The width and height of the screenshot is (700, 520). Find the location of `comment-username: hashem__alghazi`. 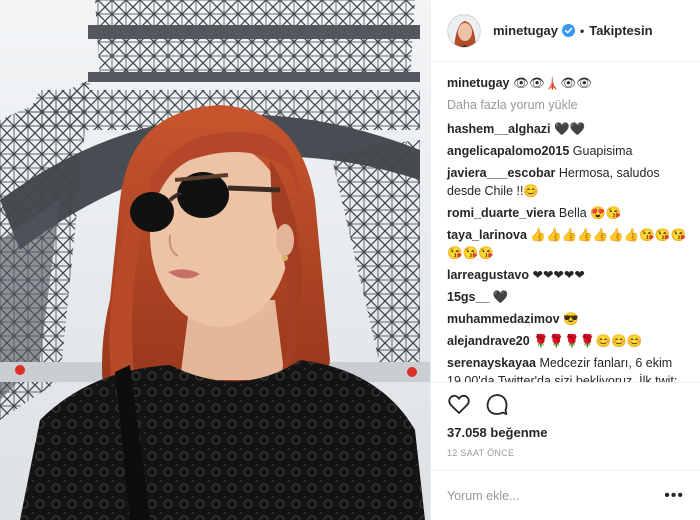

comment-username: hashem__alghazi is located at coordinates (499, 129).